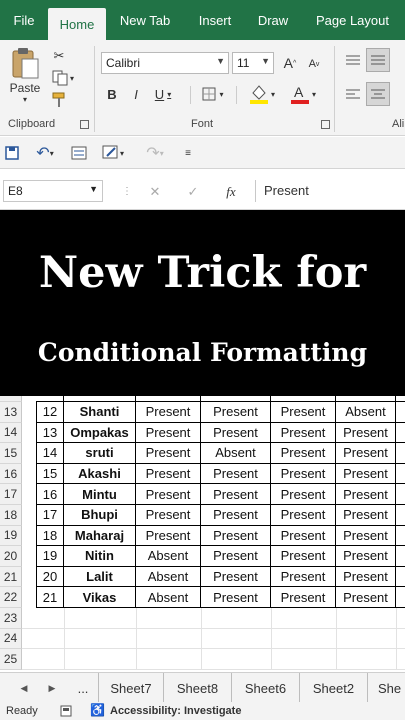 The height and width of the screenshot is (720, 405). Describe the element at coordinates (50, 536) in the screenshot. I see `cell-serial: 18` at that location.